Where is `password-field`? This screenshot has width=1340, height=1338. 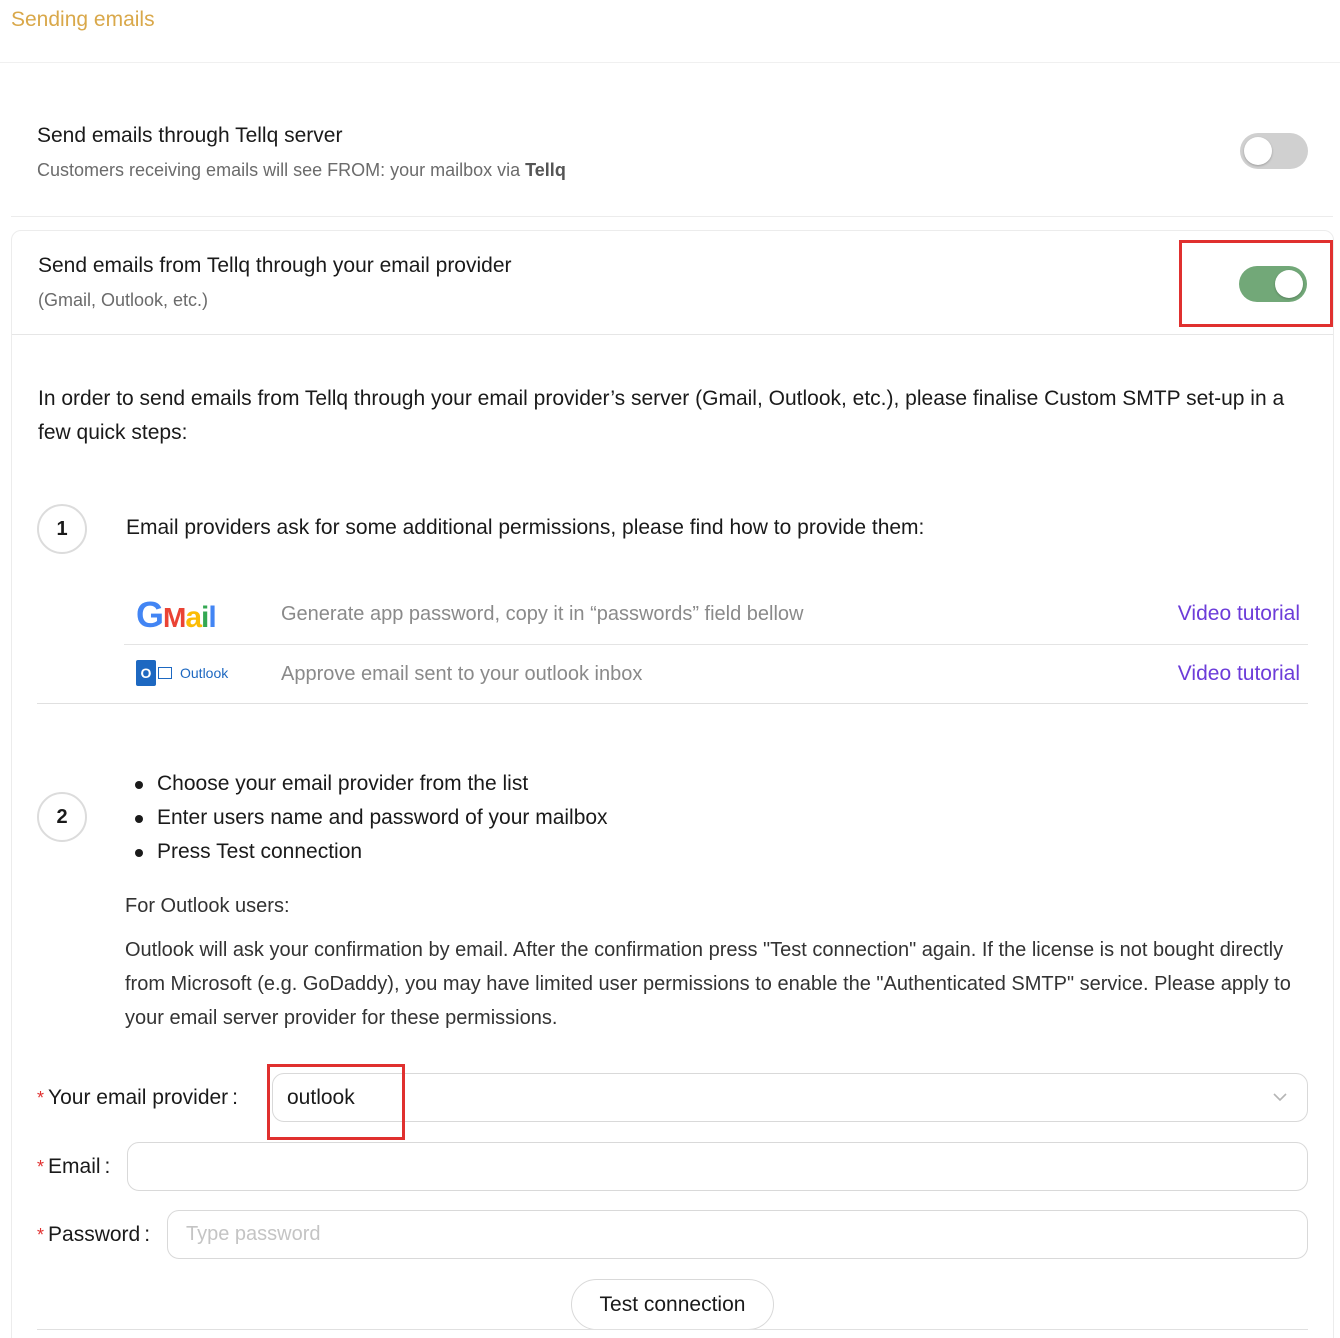 password-field is located at coordinates (737, 1234).